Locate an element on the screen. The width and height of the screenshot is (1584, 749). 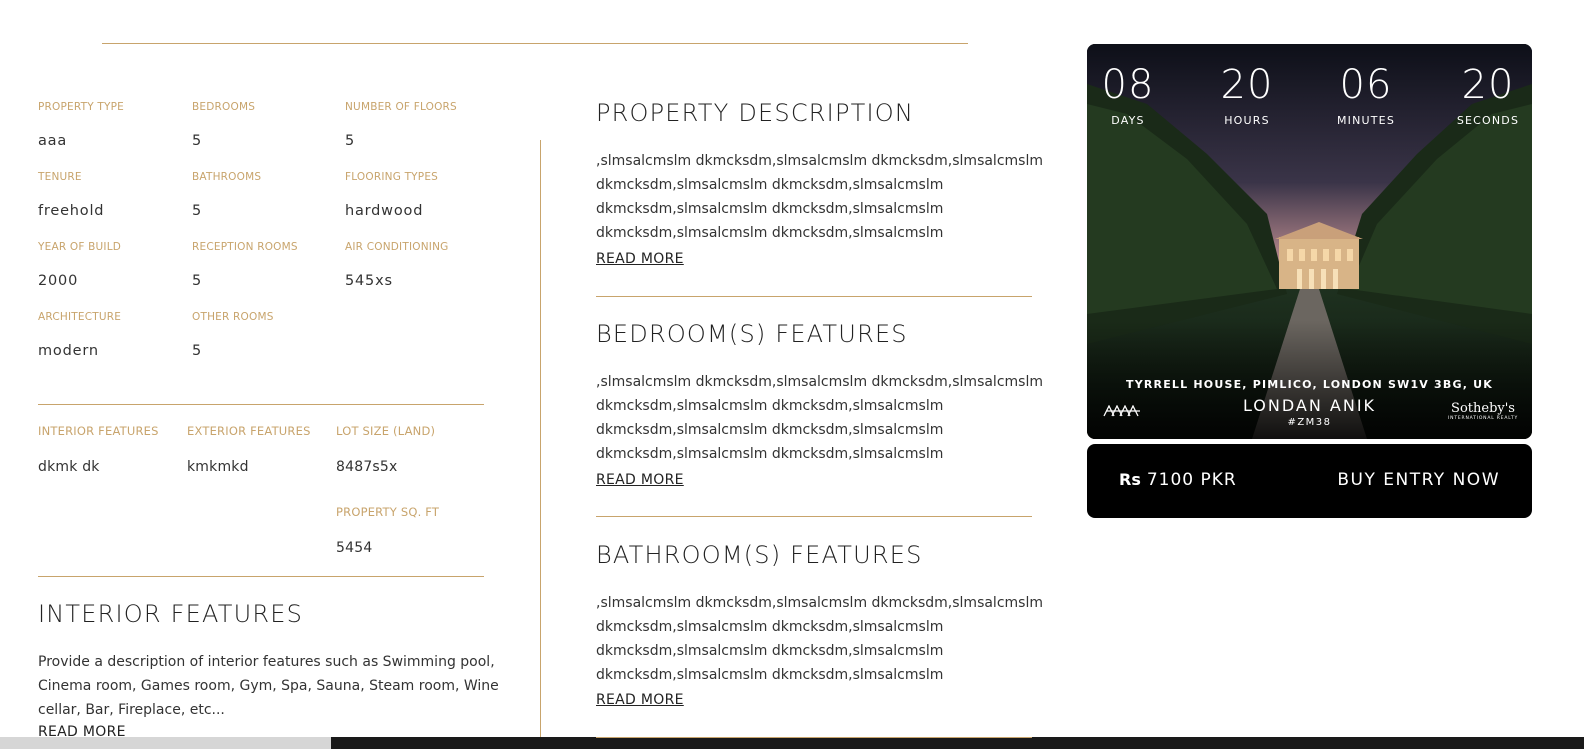
countdown-value: 06 is located at coordinates (1366, 85).